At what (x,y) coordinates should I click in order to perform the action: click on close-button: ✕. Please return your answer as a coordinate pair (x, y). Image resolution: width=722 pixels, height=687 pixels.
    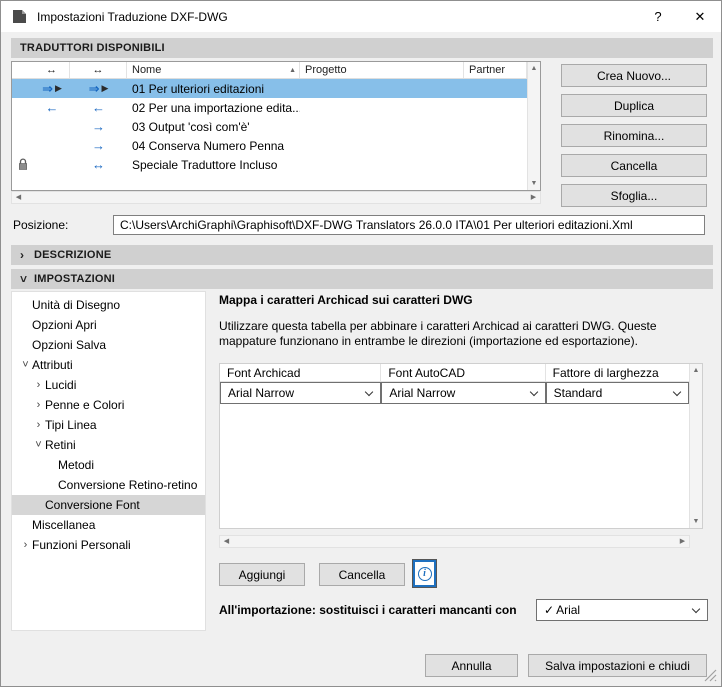
    Looking at the image, I should click on (700, 16).